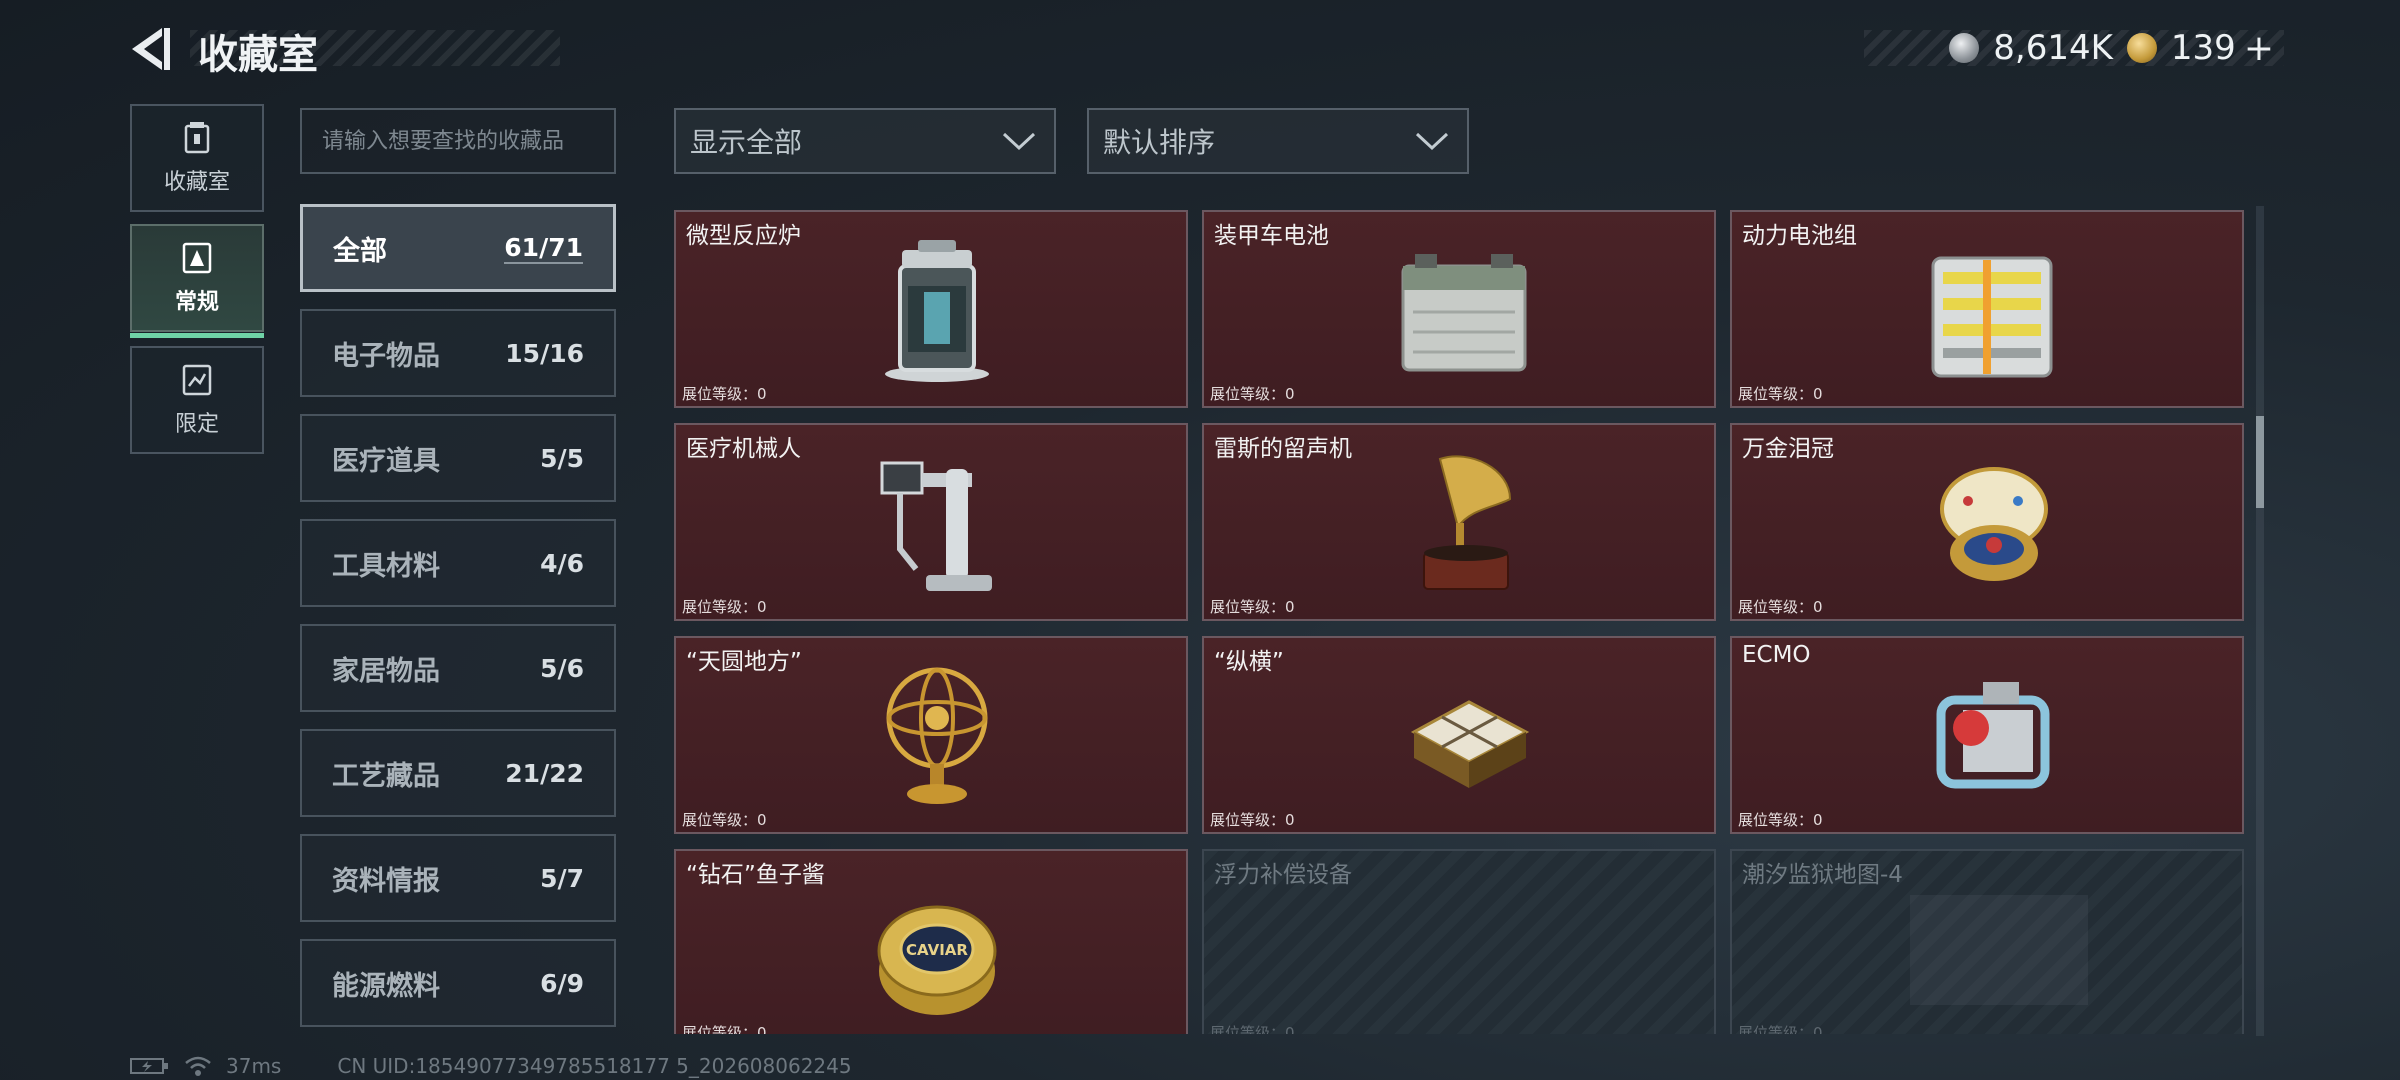 Image resolution: width=2400 pixels, height=1080 pixels. Describe the element at coordinates (562, 668) in the screenshot. I see `category-count: 5/6` at that location.